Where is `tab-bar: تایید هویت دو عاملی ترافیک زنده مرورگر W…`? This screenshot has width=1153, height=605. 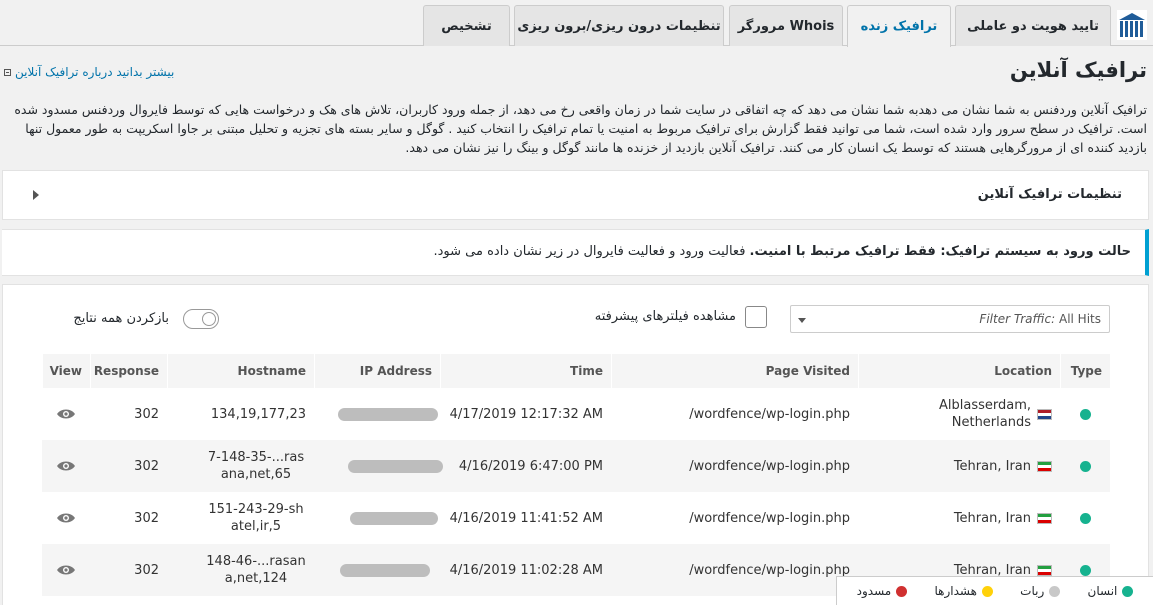
tab-bar: تایید هویت دو عاملی ترافیک زنده مرورگر W… is located at coordinates (576, 23).